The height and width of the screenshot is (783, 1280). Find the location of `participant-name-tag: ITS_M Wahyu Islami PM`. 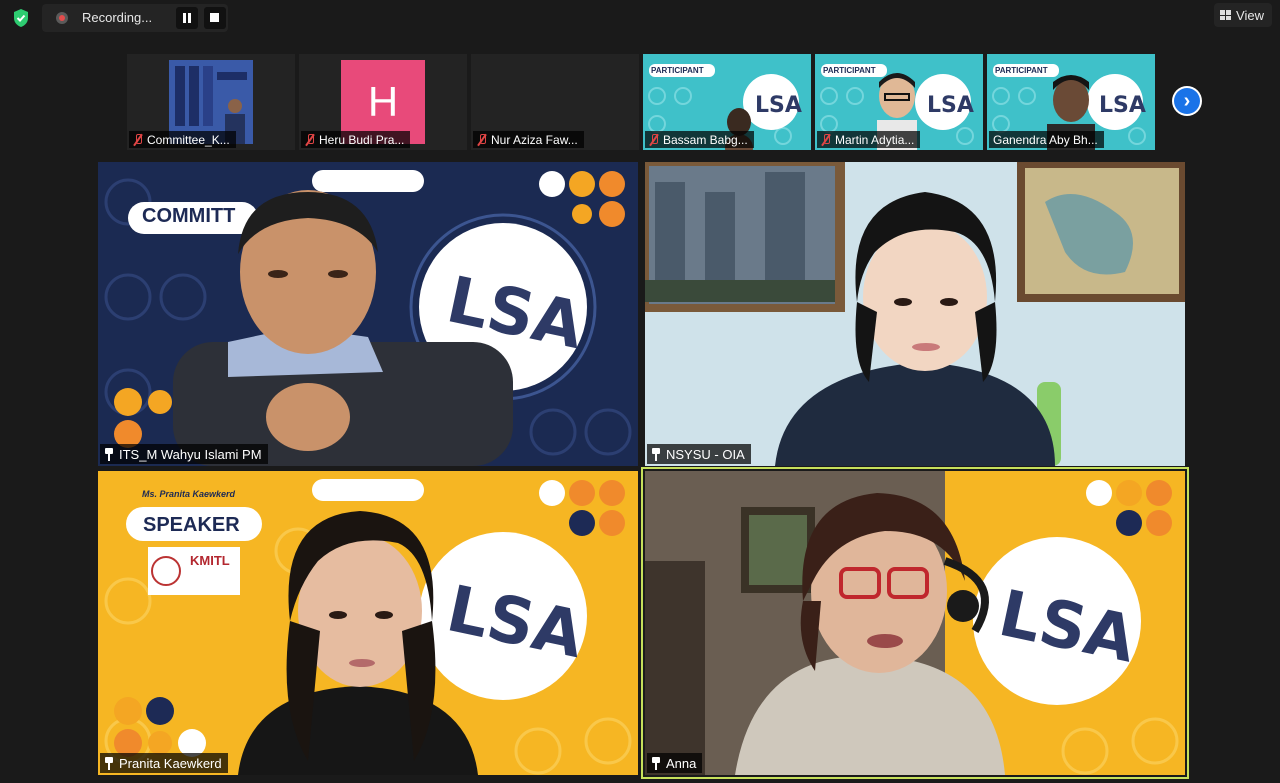

participant-name-tag: ITS_M Wahyu Islami PM is located at coordinates (184, 454).